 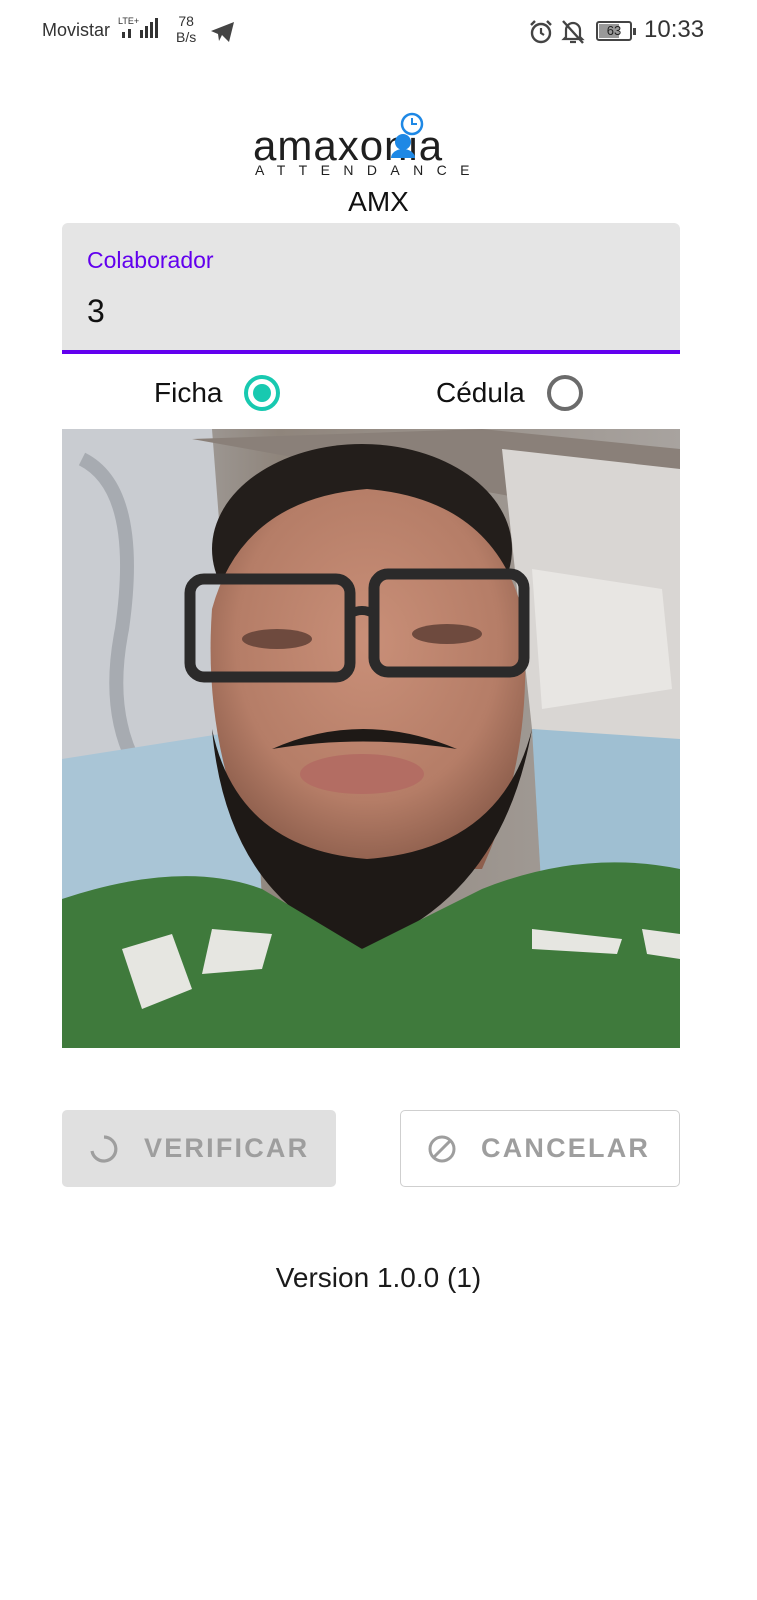 What do you see at coordinates (371, 288) in the screenshot?
I see `colaborador-field: Colaborador` at bounding box center [371, 288].